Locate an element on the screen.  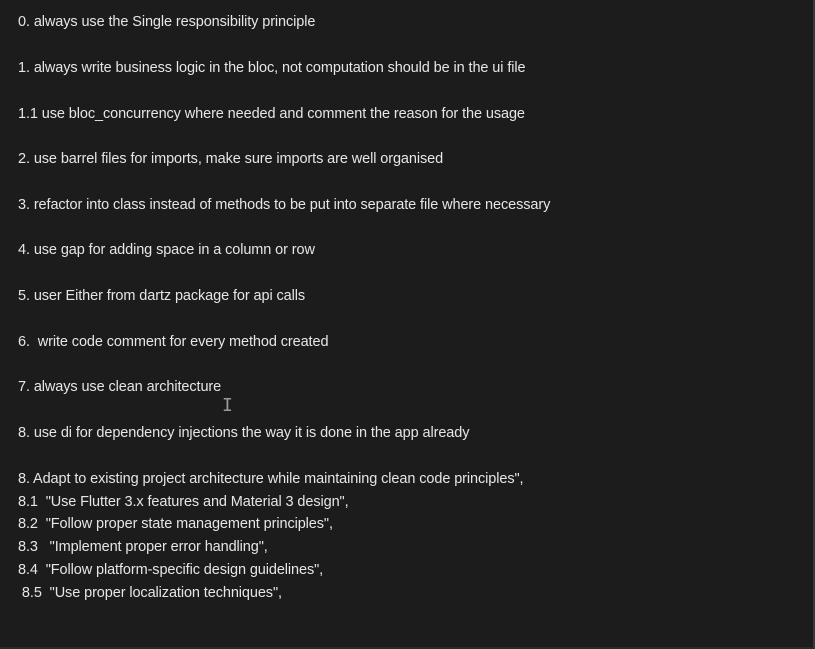
text-cursor-icon: I is located at coordinates (227, 405).